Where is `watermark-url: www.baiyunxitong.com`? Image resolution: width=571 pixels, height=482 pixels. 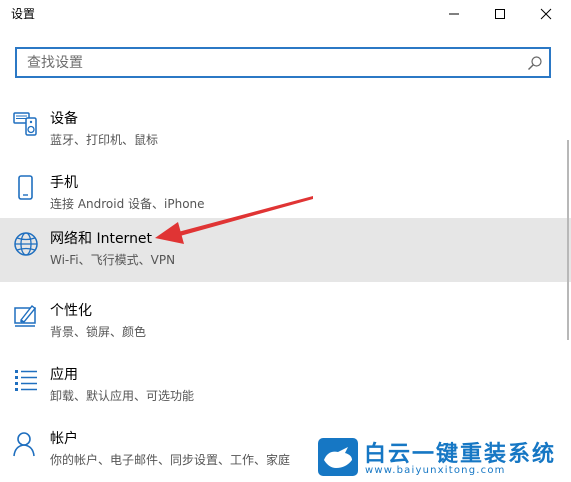 watermark-url: www.baiyunxitong.com is located at coordinates (435, 470).